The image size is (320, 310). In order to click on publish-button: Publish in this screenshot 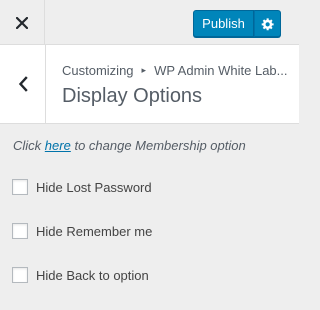, I will do `click(223, 23)`.